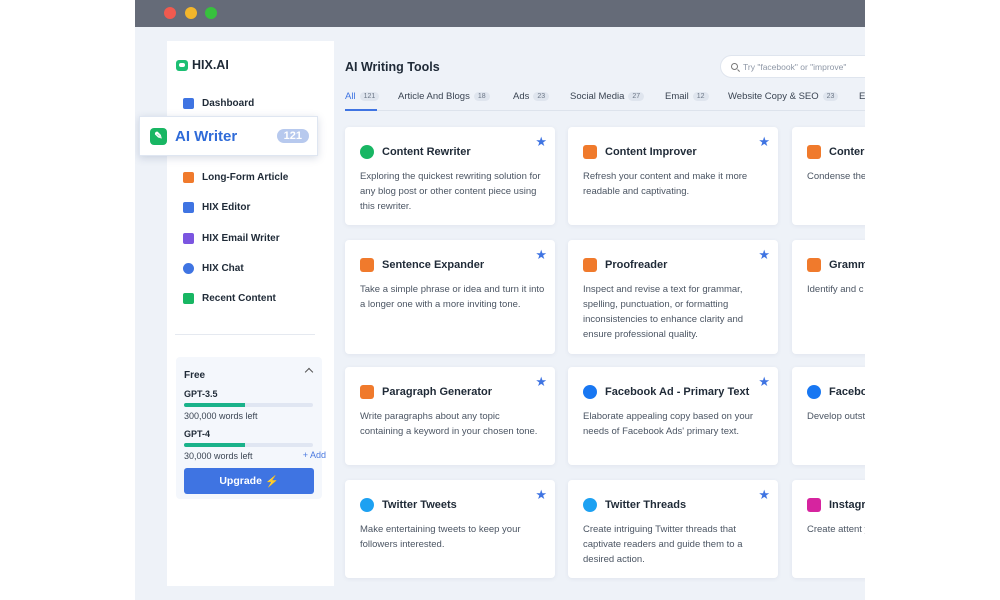  What do you see at coordinates (248, 445) in the screenshot?
I see `gpt4-usage-bar` at bounding box center [248, 445].